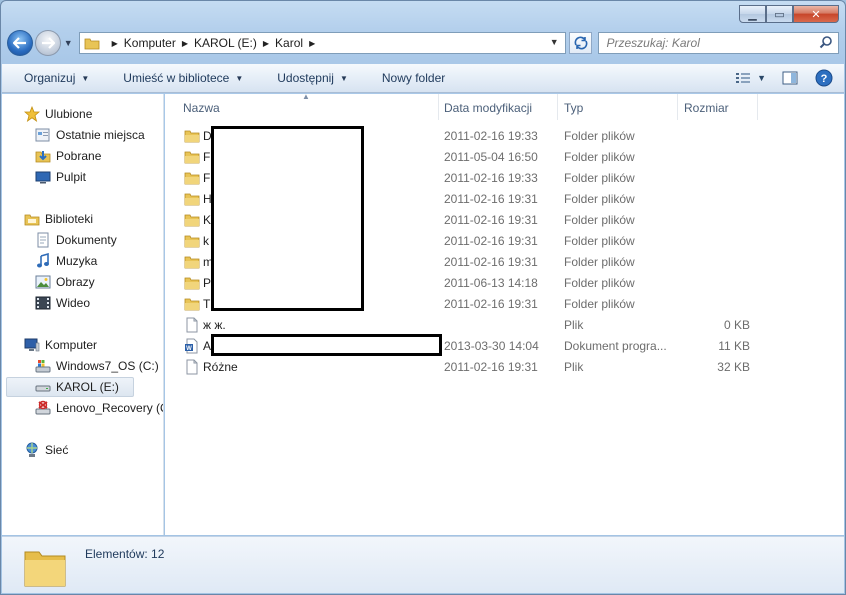 The height and width of the screenshot is (595, 846). I want to click on nav-drive-c: Windows7_OS (C:), so click(97, 366).